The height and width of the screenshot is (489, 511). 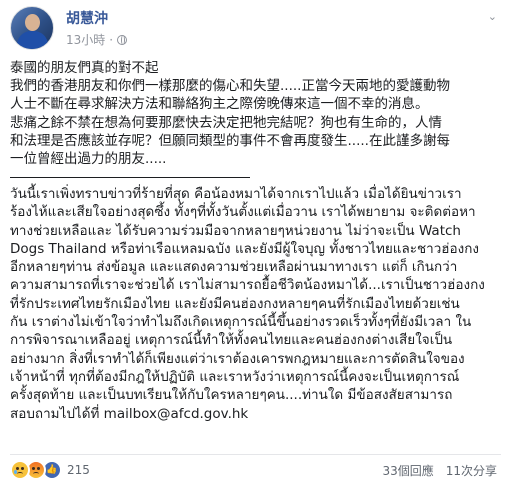 I want to click on sad-reaction-icon, so click(x=20, y=470).